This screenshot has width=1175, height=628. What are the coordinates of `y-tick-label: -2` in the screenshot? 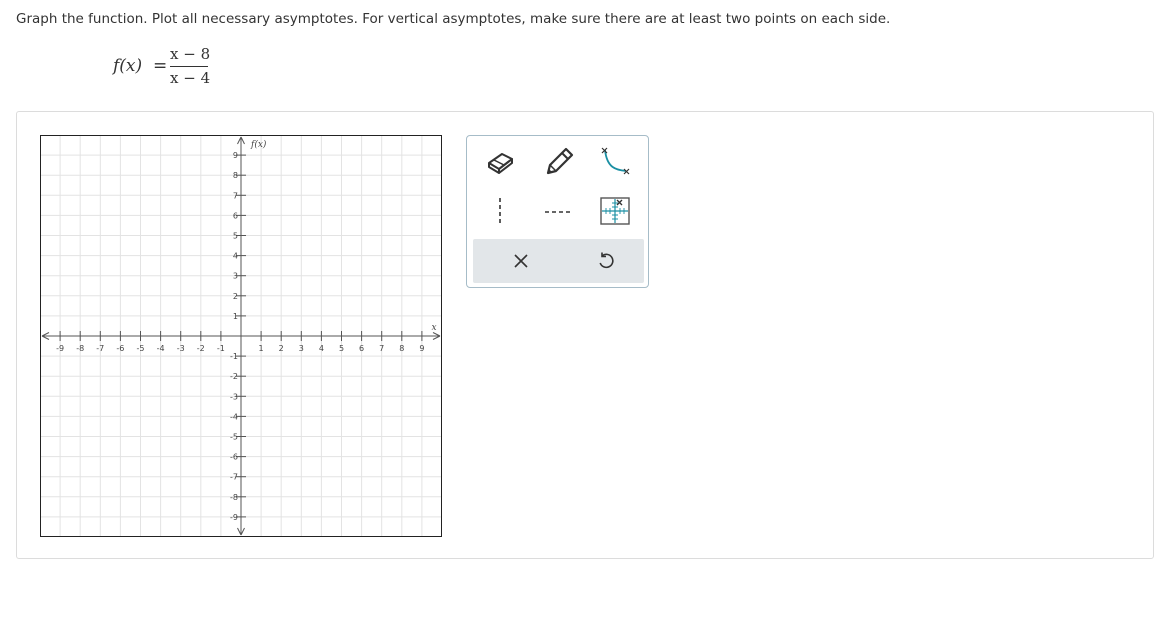 It's located at (234, 376).